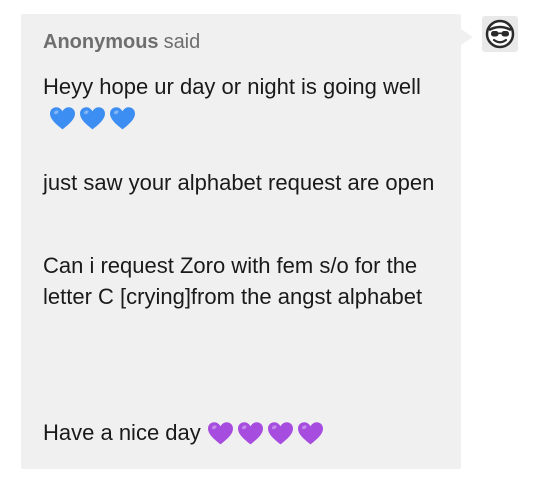  What do you see at coordinates (182, 42) in the screenshot?
I see `asker-verb: said` at bounding box center [182, 42].